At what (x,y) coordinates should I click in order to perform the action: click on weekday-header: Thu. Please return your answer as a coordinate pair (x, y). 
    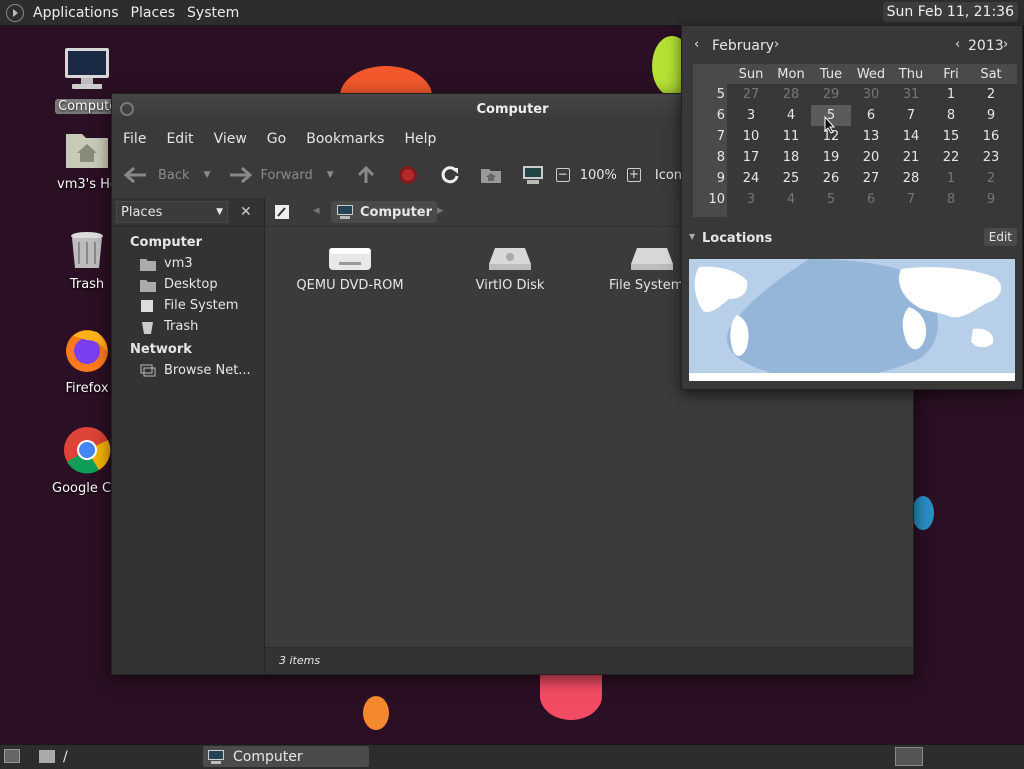
    Looking at the image, I should click on (911, 74).